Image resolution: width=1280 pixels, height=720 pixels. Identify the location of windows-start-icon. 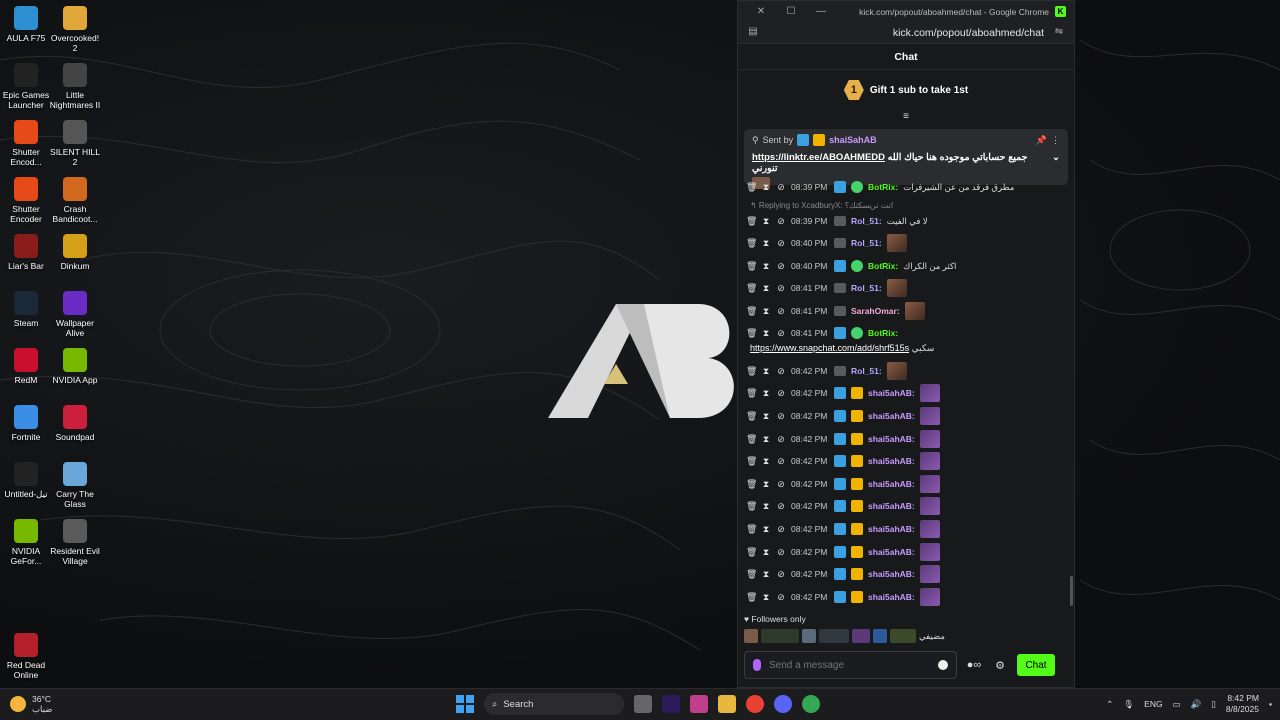
(465, 704).